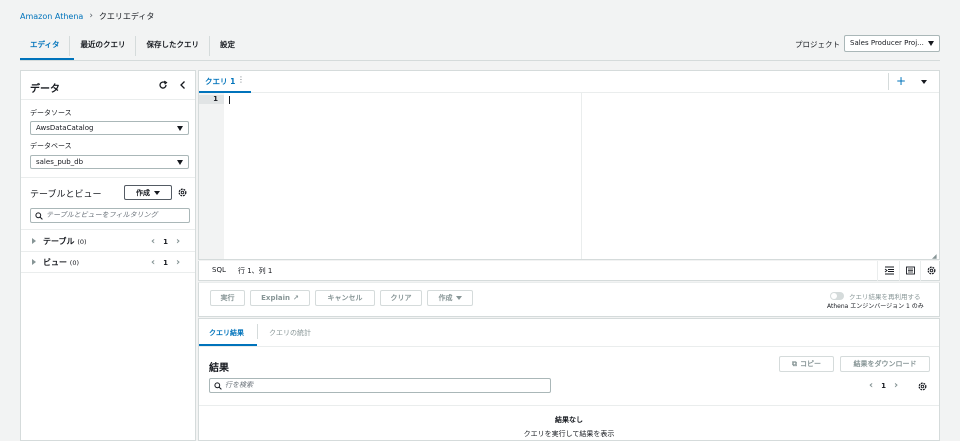  I want to click on project-label: プロジェクト, so click(817, 44).